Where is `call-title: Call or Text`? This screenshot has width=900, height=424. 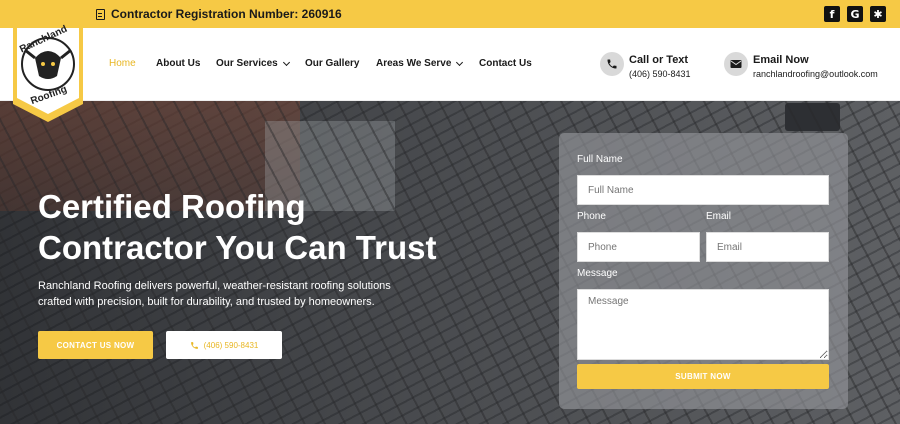 call-title: Call or Text is located at coordinates (659, 60).